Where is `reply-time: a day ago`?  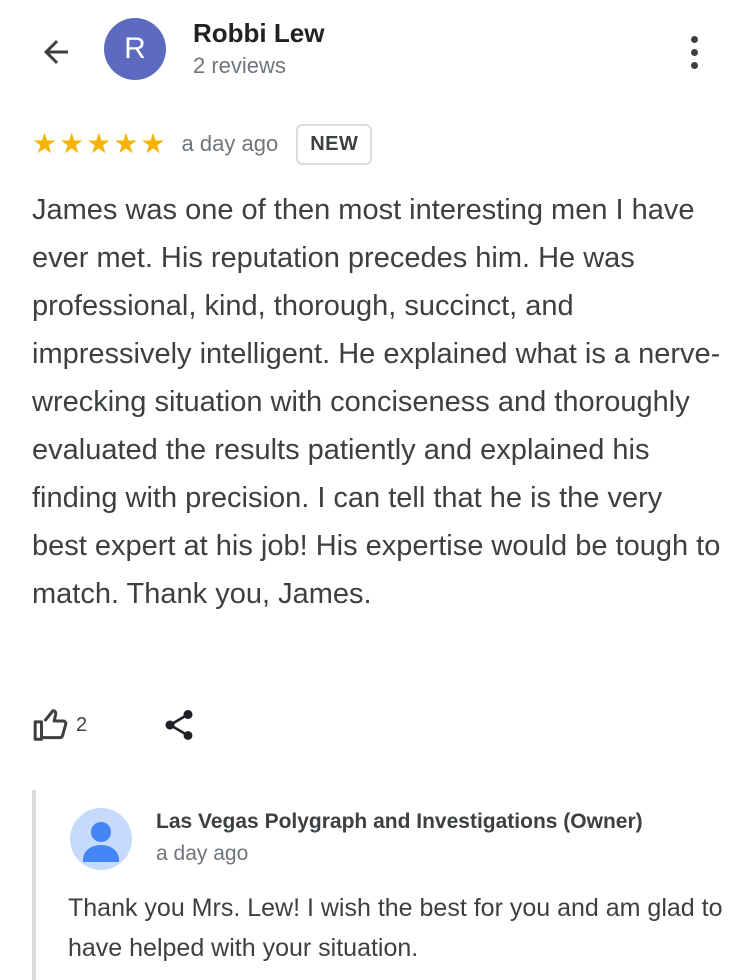
reply-time: a day ago is located at coordinates (202, 853).